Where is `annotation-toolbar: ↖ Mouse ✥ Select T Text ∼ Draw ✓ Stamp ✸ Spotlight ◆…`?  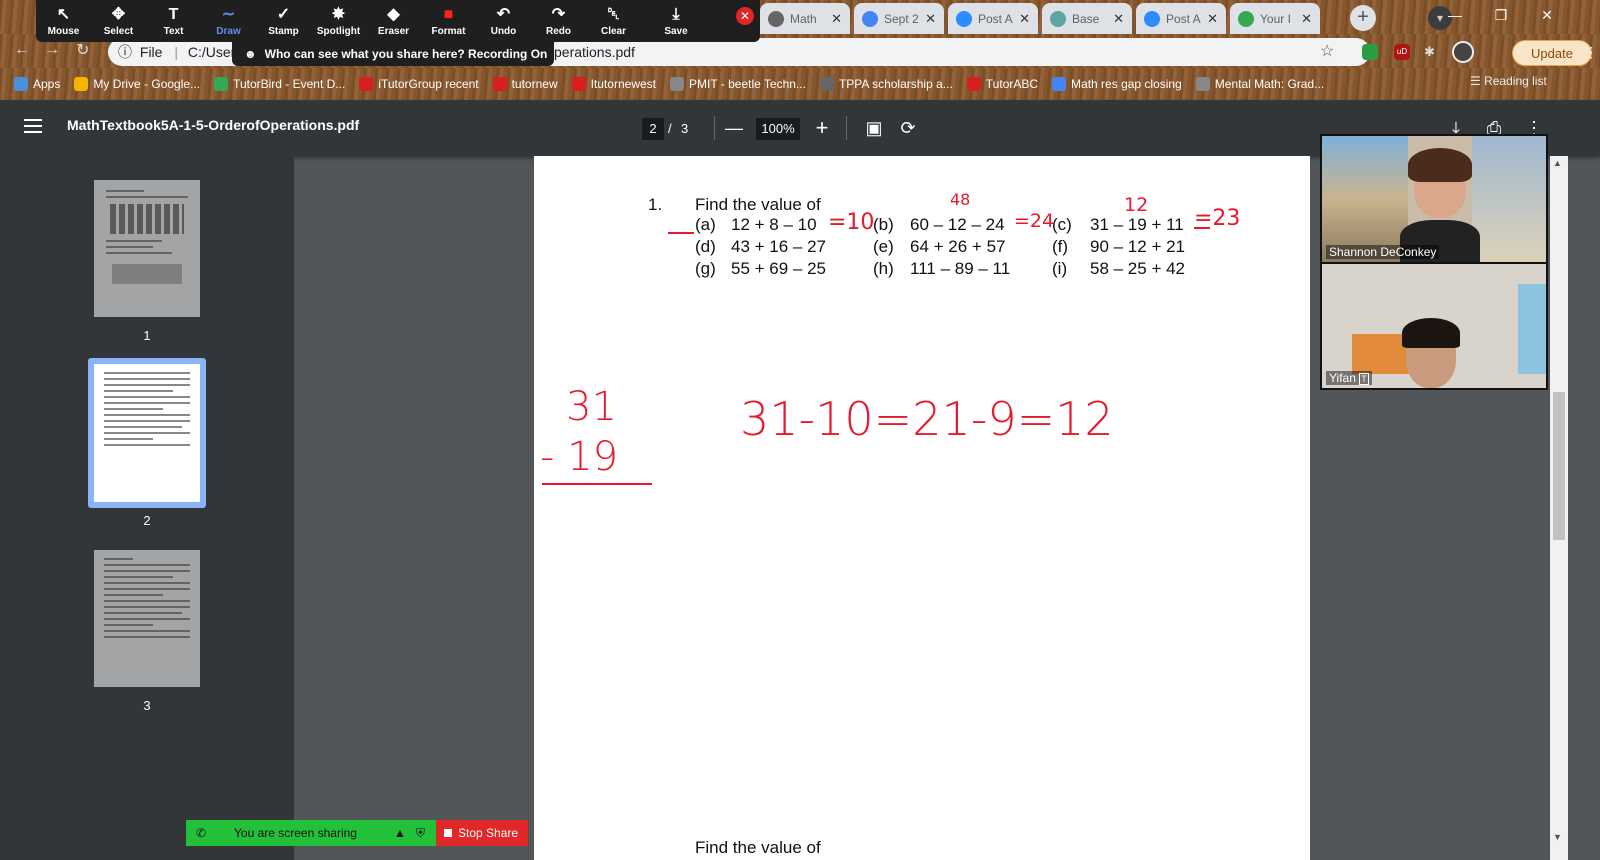
annotation-toolbar: ↖ Mouse ✥ Select T Text ∼ Draw ✓ Stamp ✸ Spotlight ◆… is located at coordinates (398, 21).